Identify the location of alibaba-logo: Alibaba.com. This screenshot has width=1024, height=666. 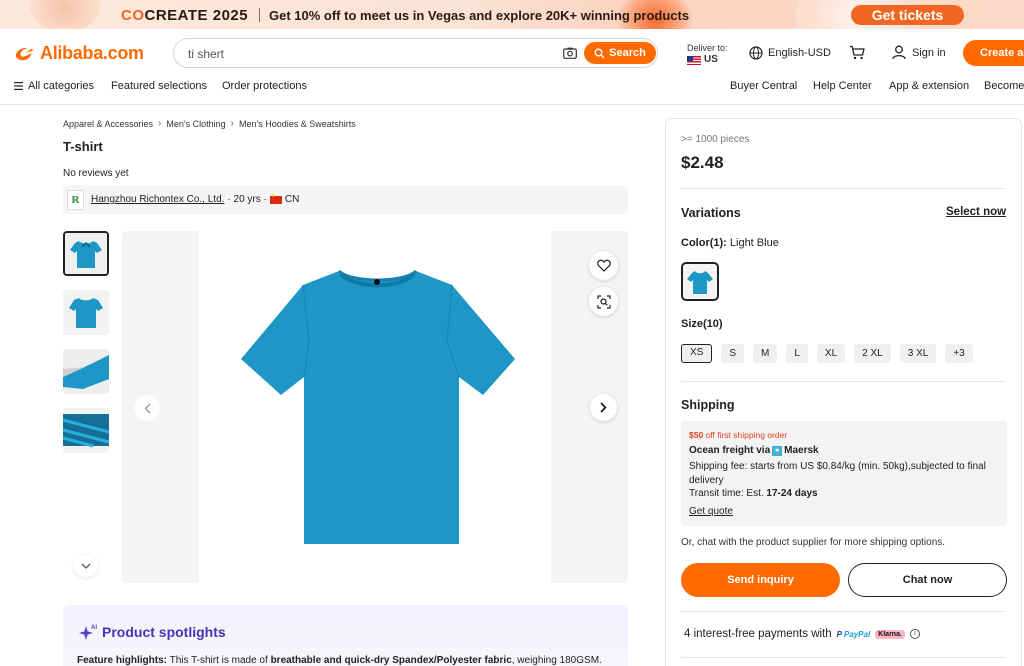
(79, 53).